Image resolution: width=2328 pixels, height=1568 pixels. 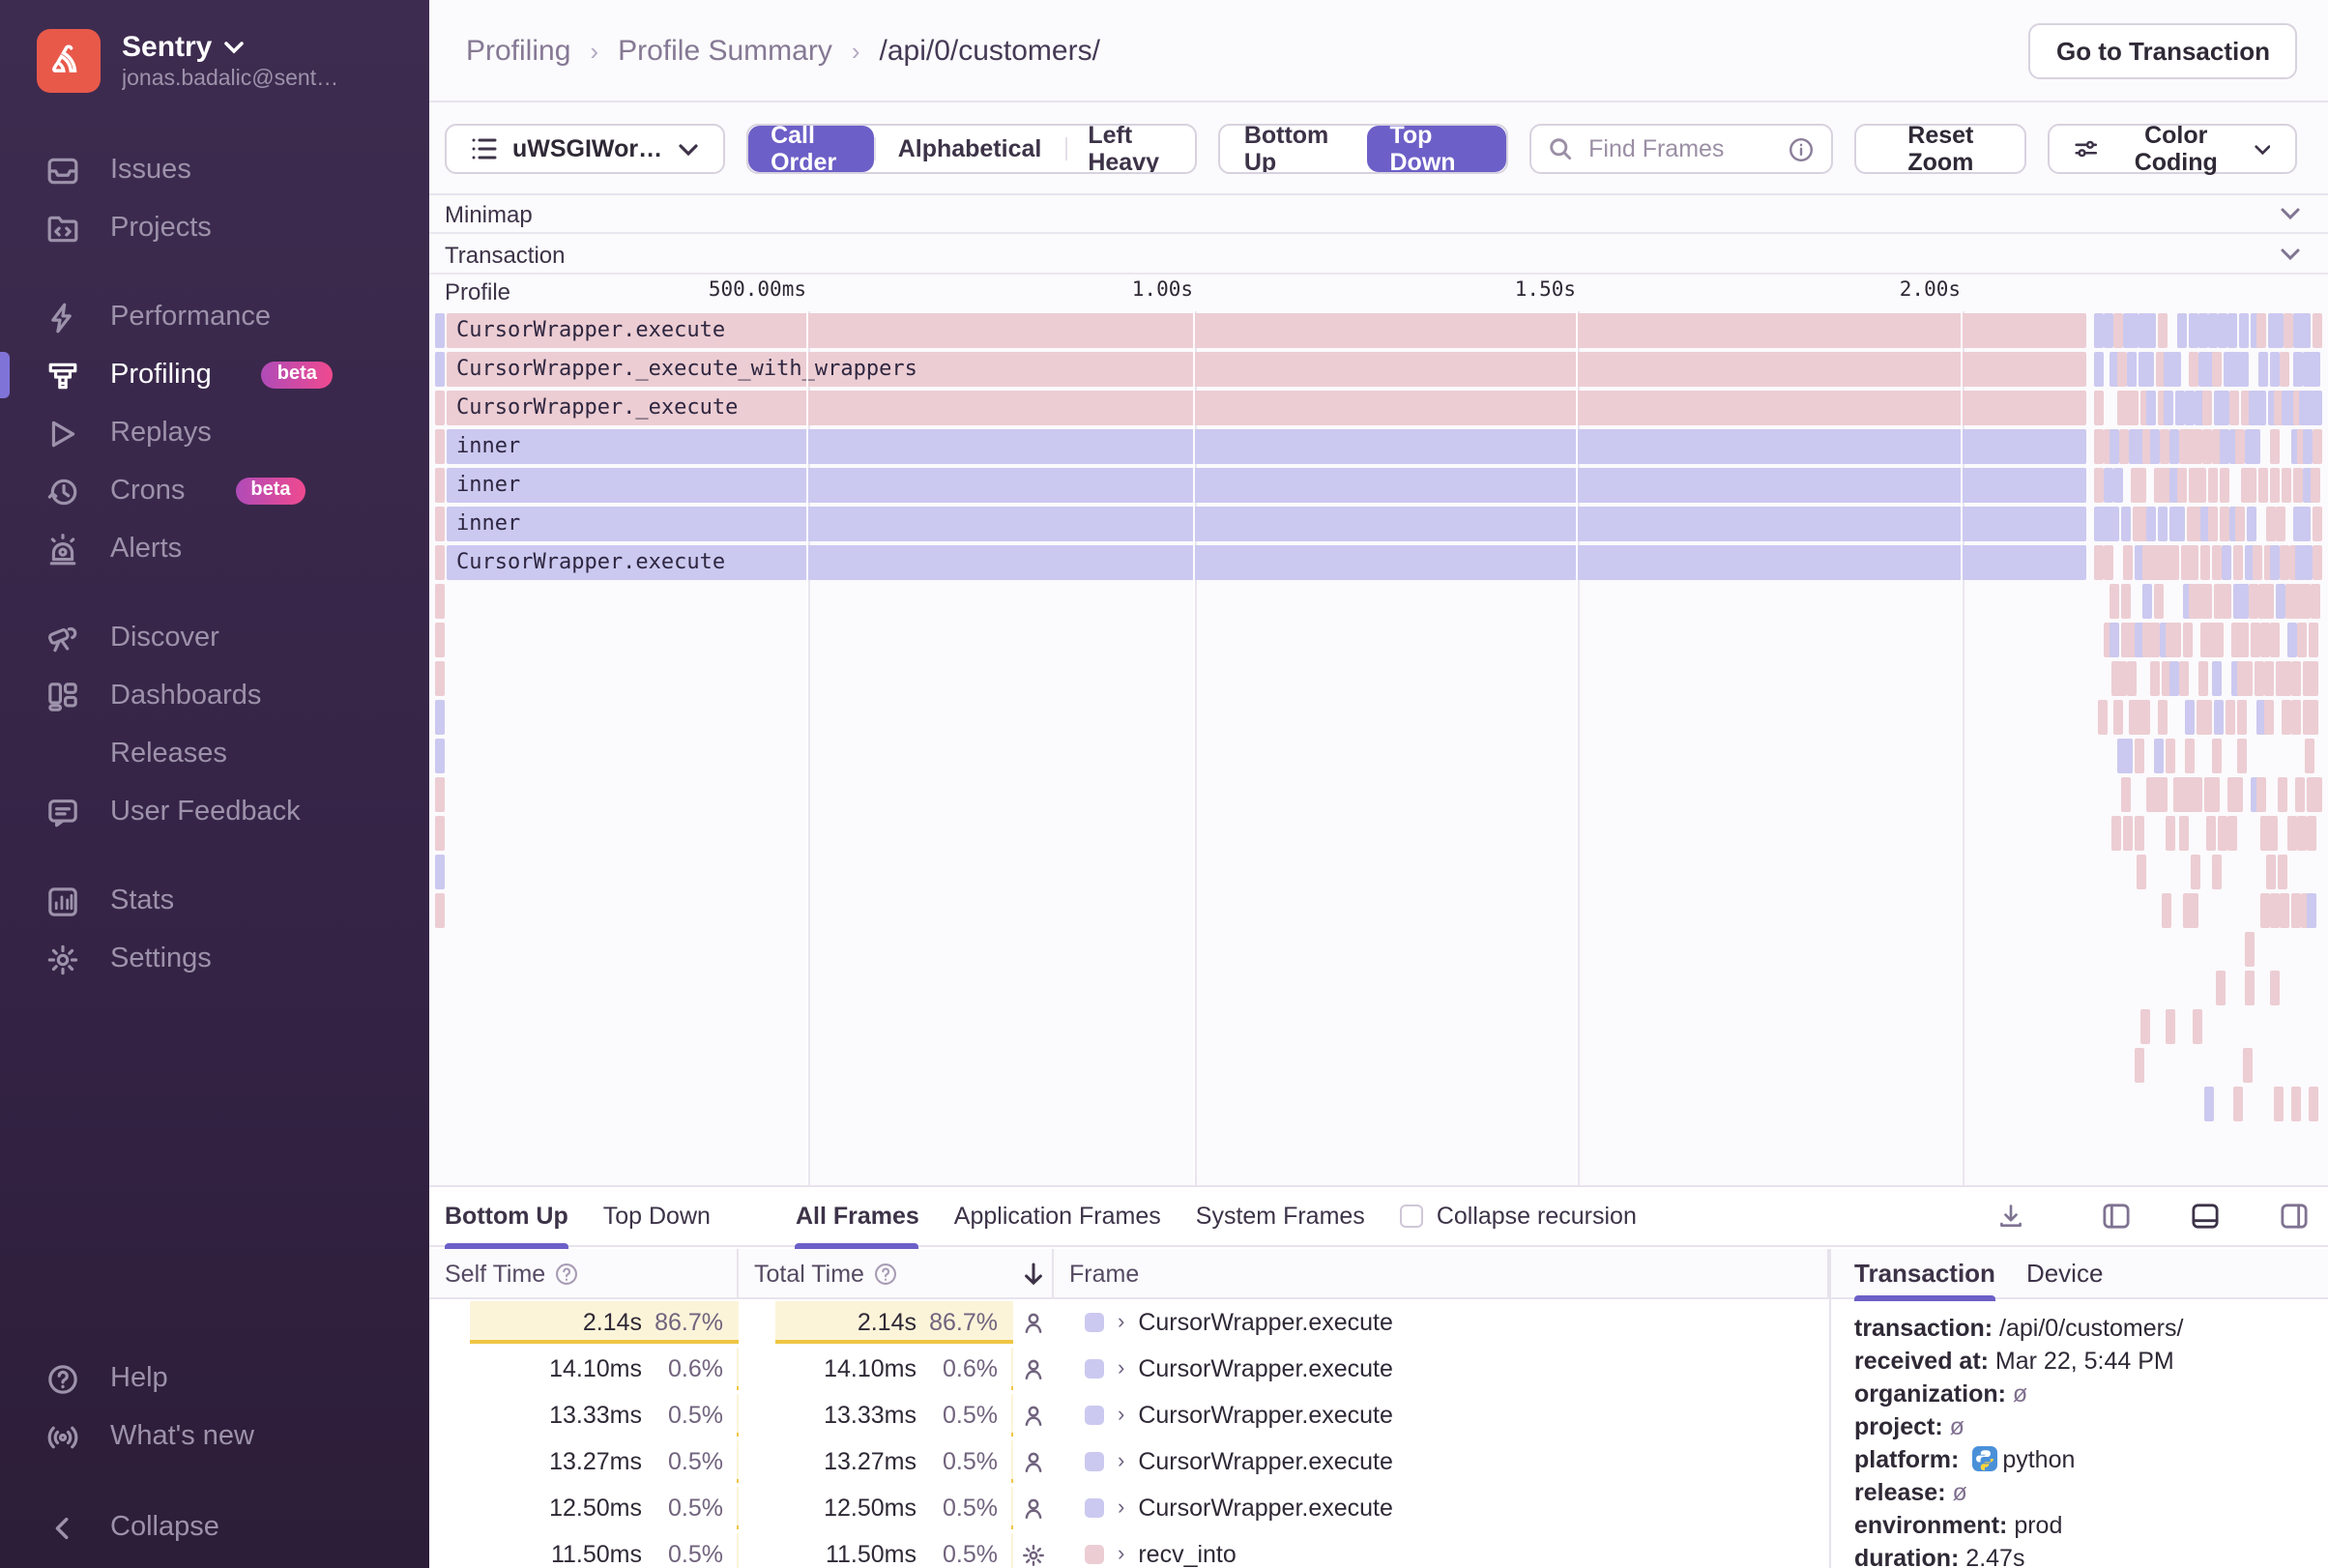 What do you see at coordinates (214, 170) in the screenshot?
I see `sidebar-item-issues: Issues` at bounding box center [214, 170].